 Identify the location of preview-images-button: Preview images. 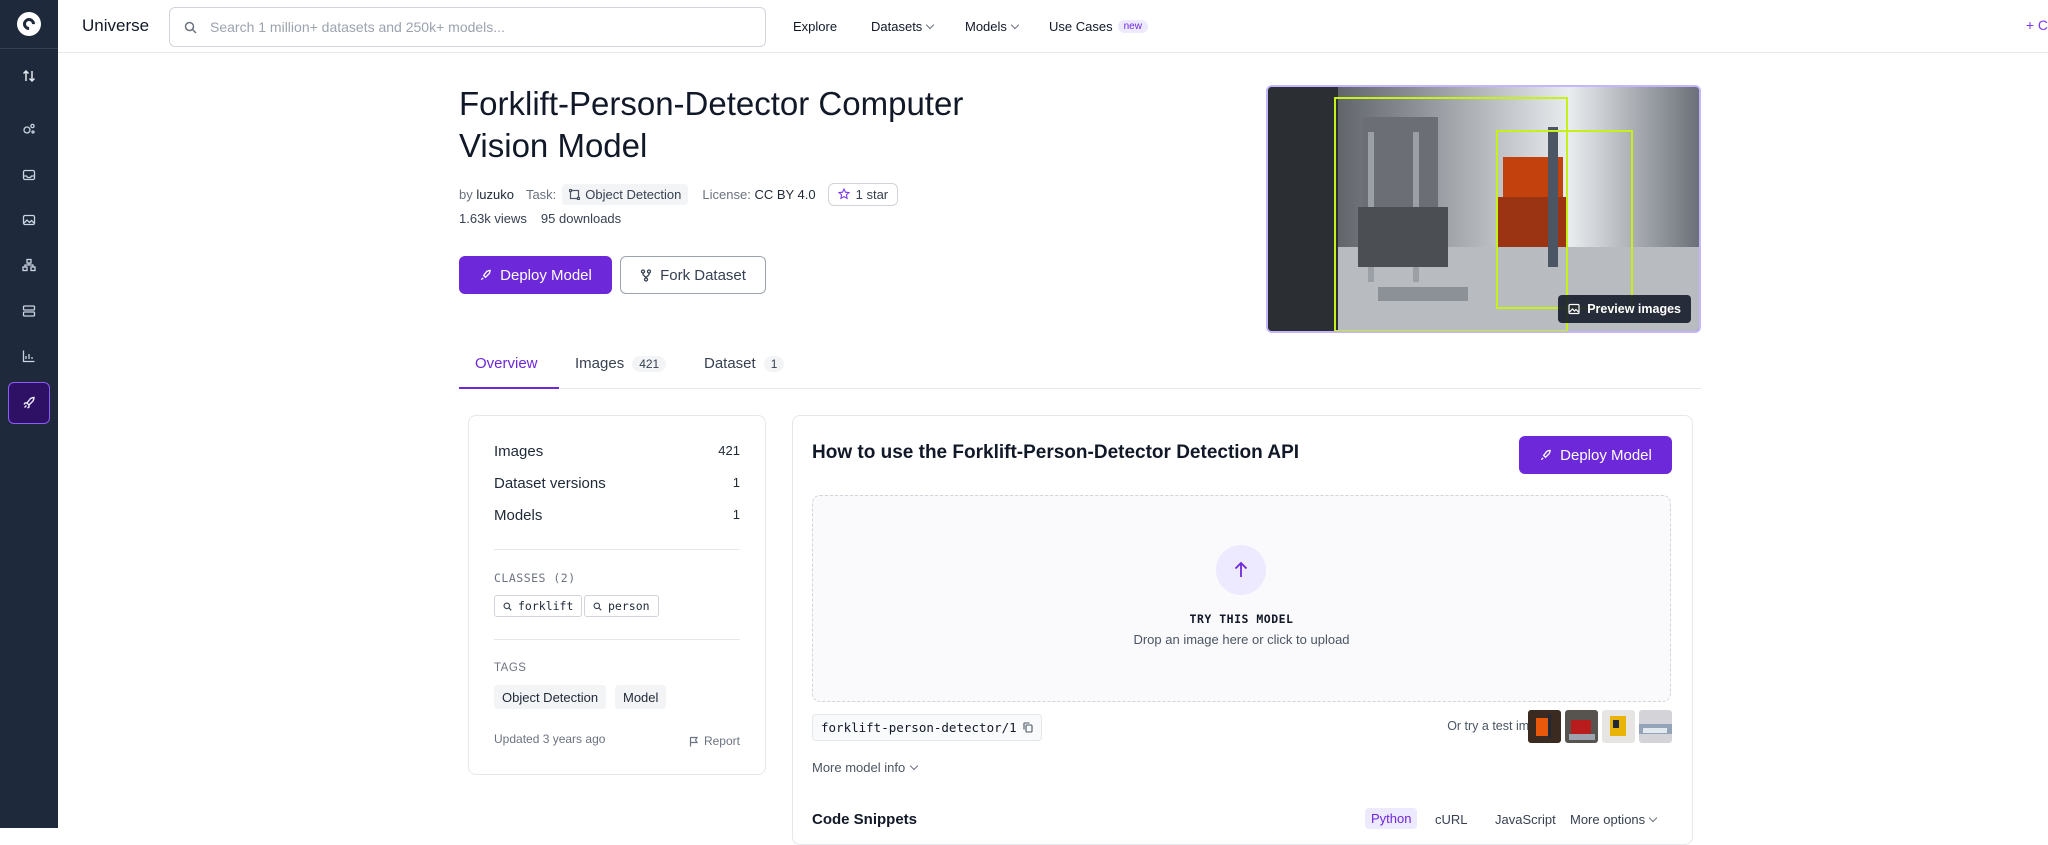
(1624, 309).